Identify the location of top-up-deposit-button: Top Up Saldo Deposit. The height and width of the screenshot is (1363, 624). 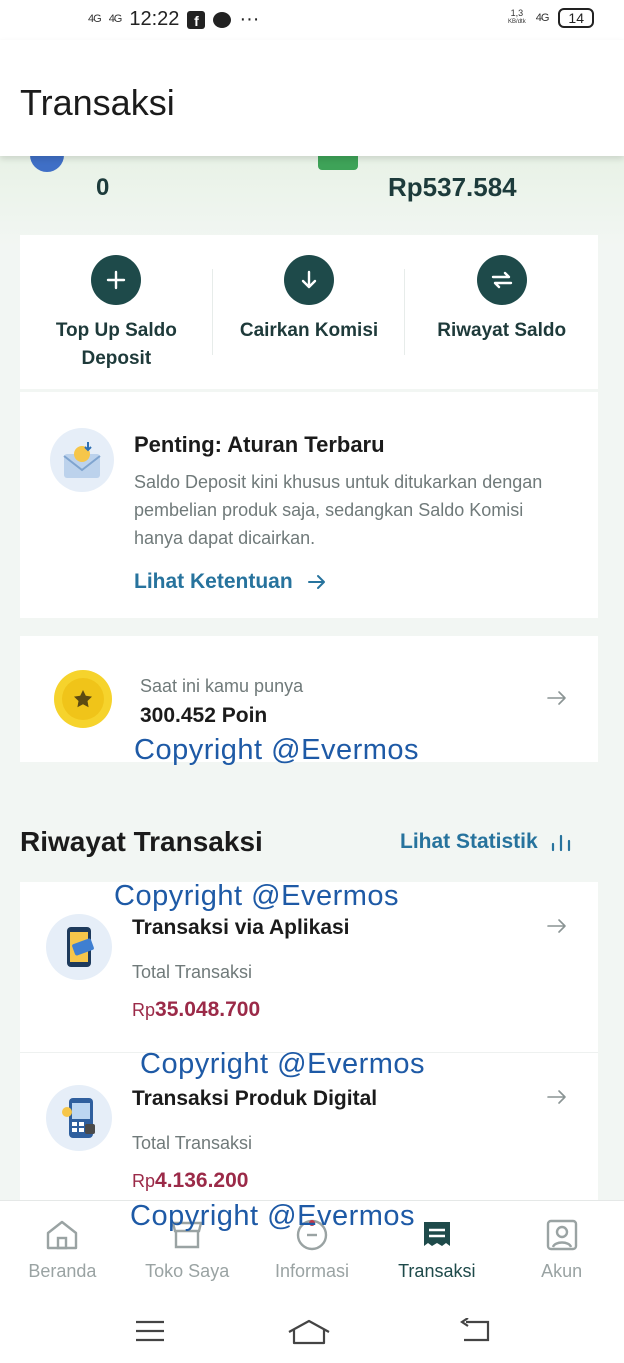
(116, 312).